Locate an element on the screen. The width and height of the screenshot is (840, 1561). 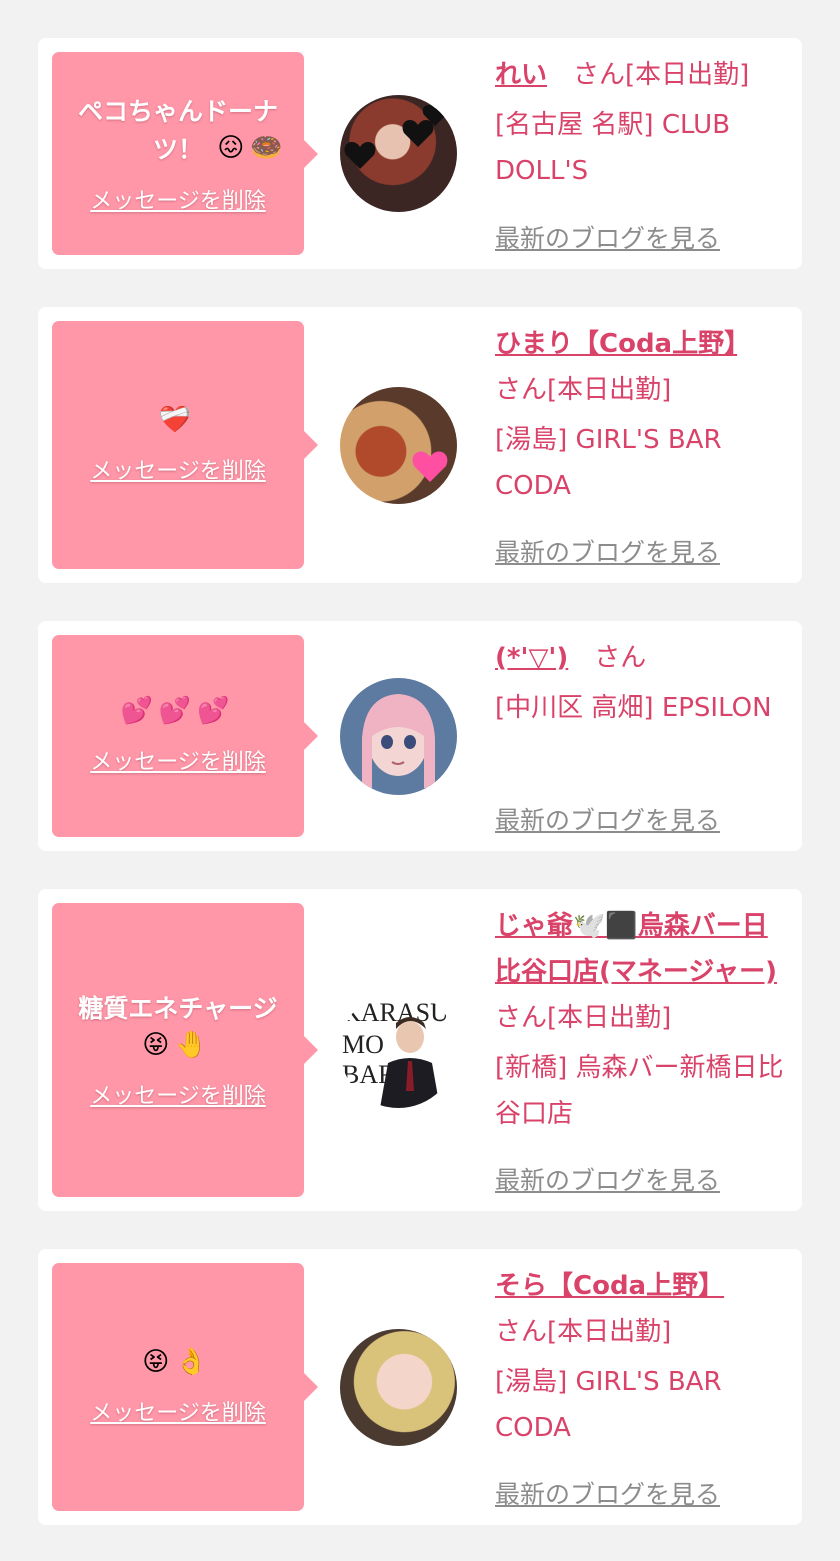
avatar-anime-illustration is located at coordinates (398, 741).